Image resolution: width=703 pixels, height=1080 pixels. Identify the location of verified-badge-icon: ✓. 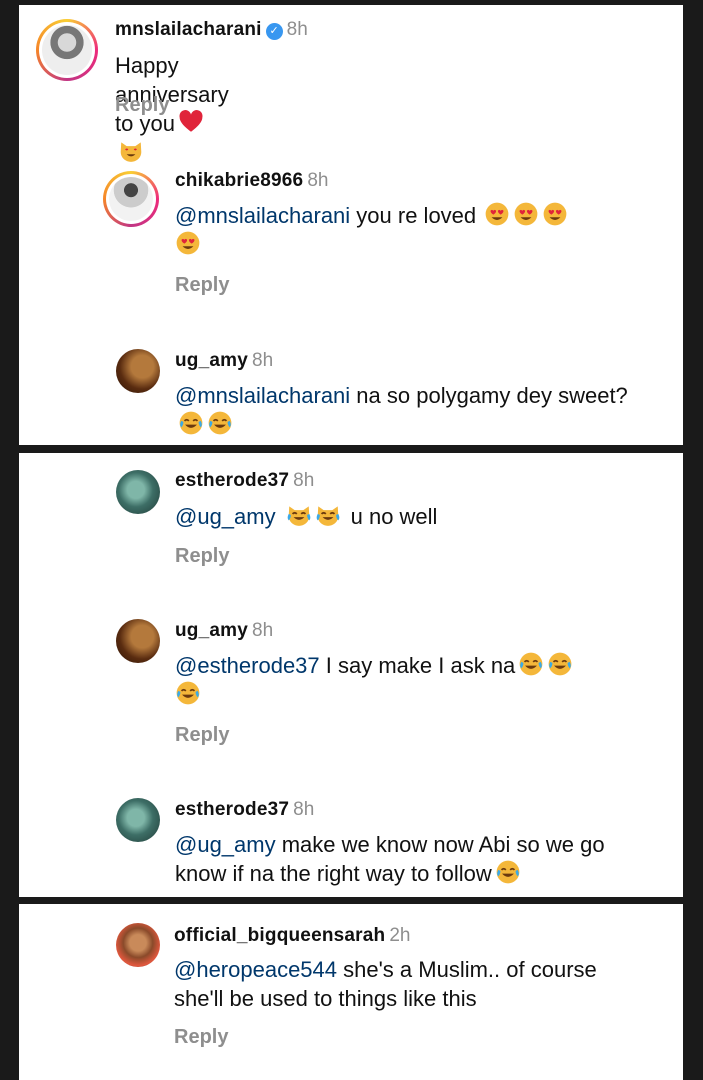
(274, 31).